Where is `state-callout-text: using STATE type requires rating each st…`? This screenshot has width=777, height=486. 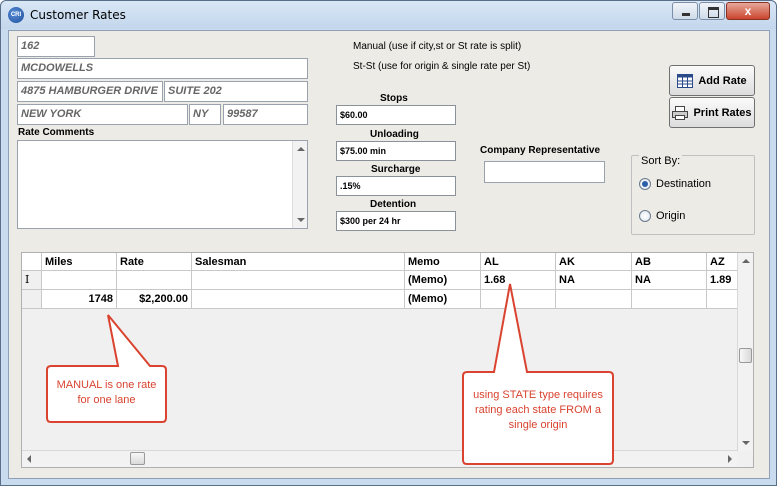 state-callout-text: using STATE type requires rating each st… is located at coordinates (538, 410).